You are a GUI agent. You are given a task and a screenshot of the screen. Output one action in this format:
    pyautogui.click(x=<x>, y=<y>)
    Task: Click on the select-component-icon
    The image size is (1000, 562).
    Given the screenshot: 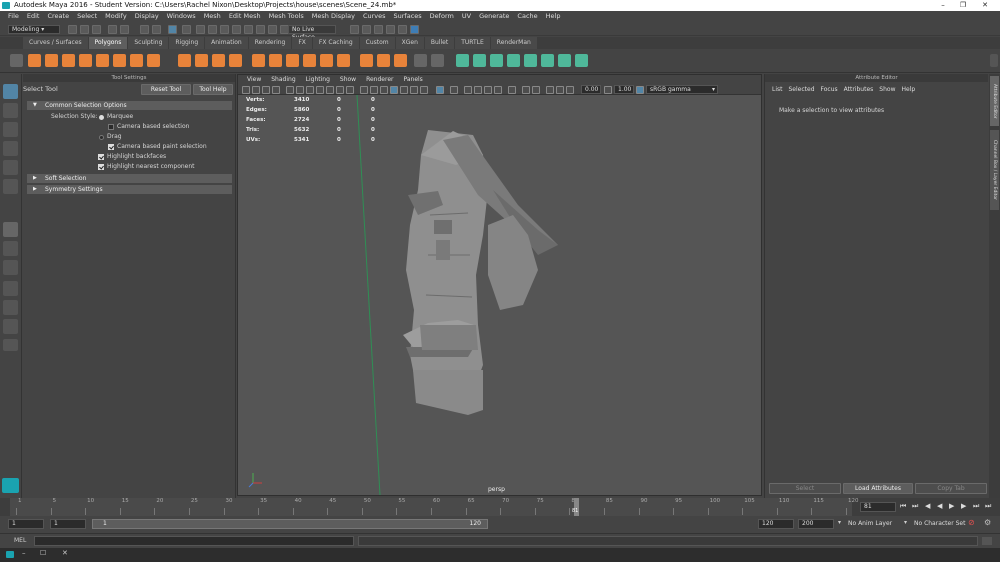 What is the action you would take?
    pyautogui.click(x=172, y=29)
    